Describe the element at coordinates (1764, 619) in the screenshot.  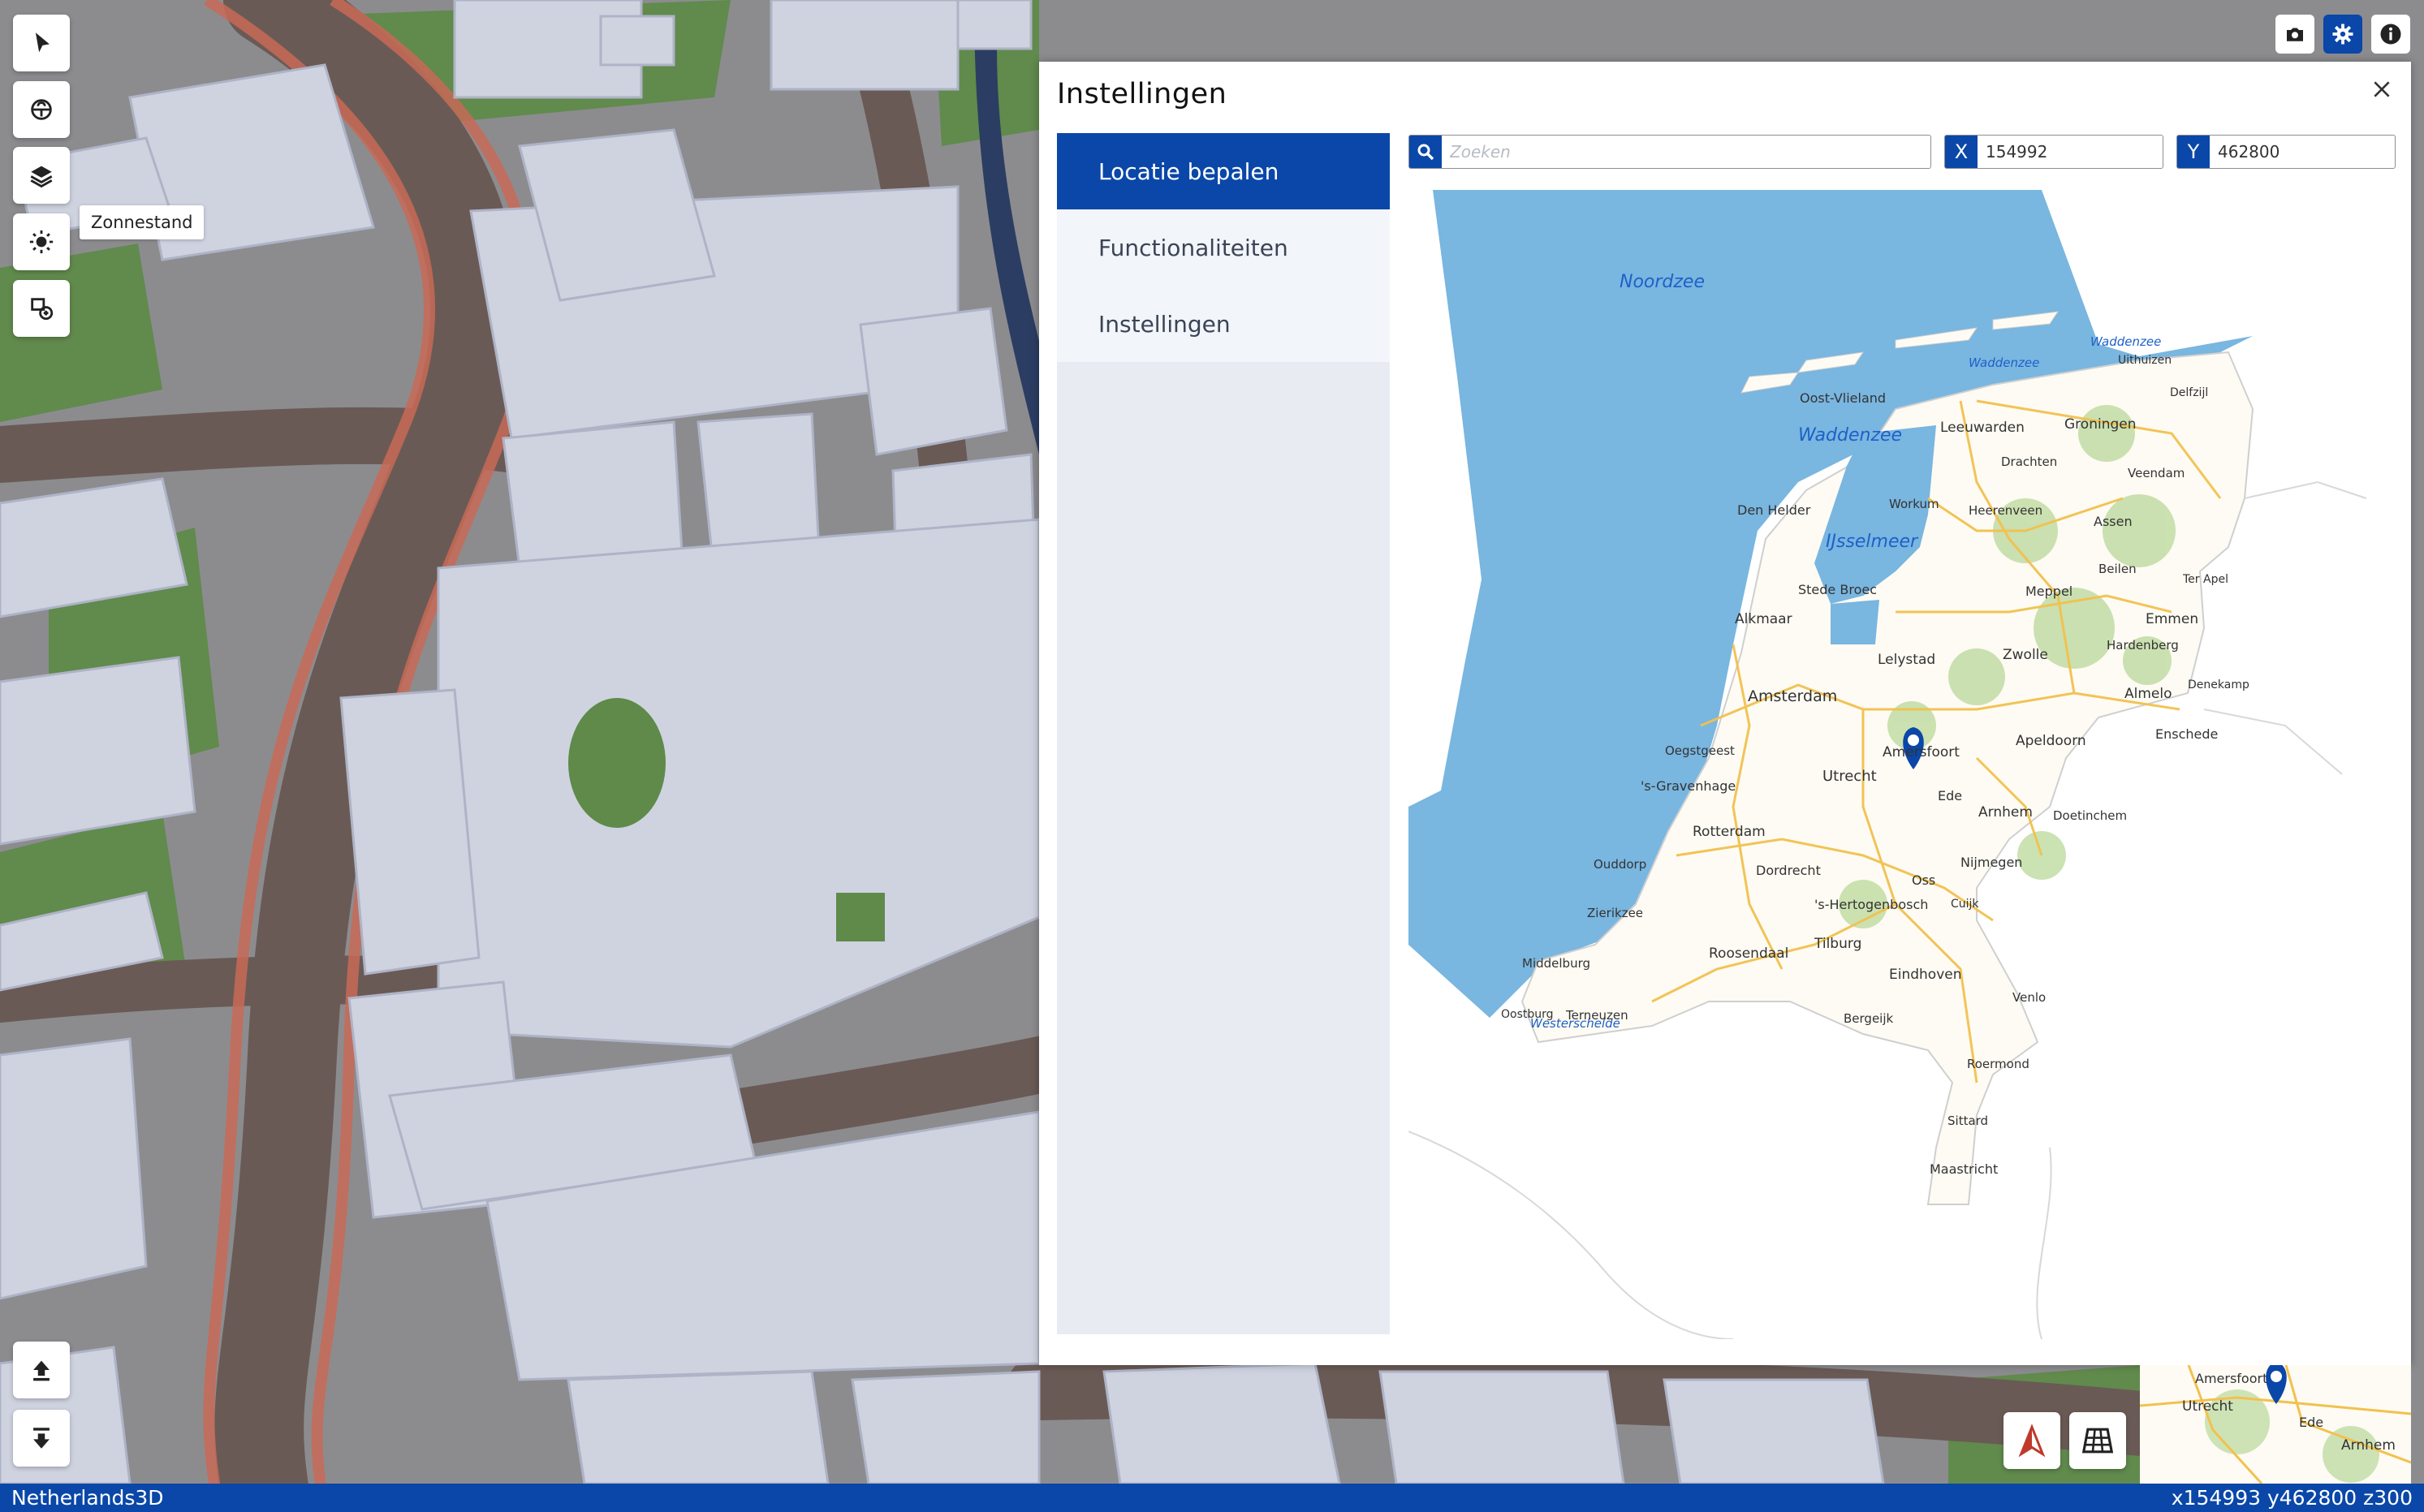
I see `map-label-city: Alkmaar` at that location.